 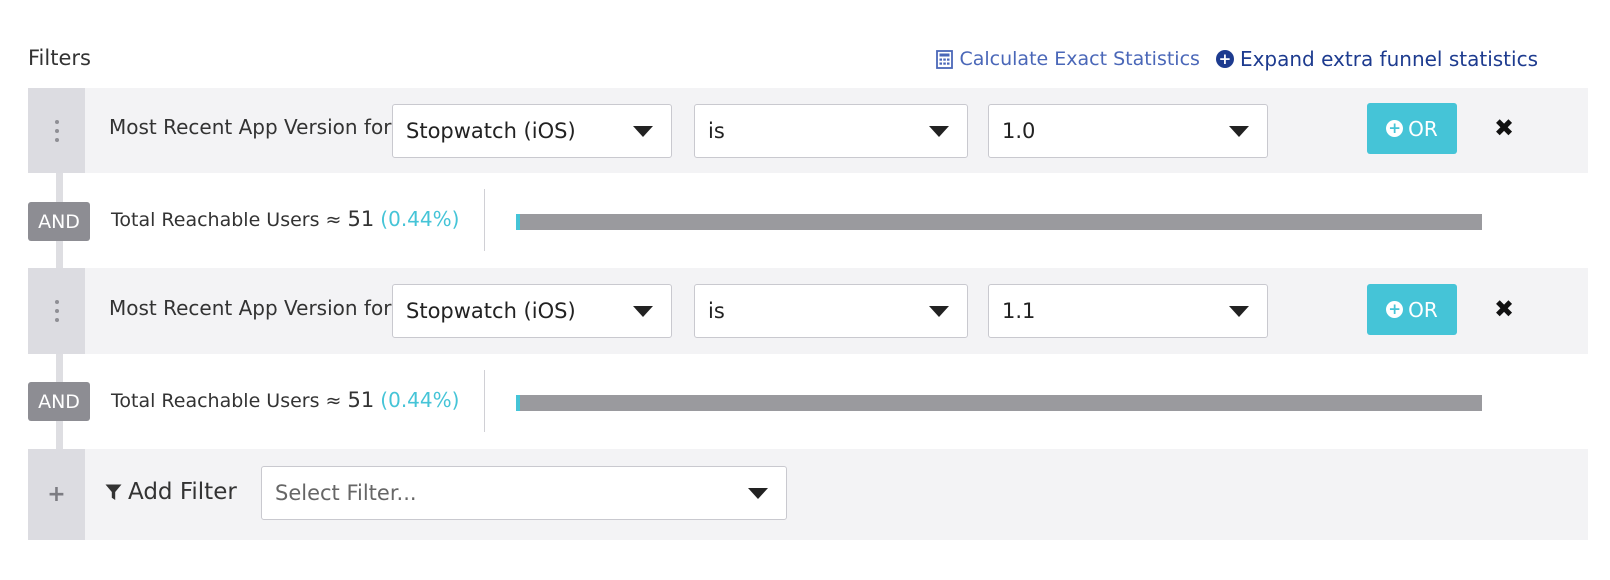 What do you see at coordinates (1128, 311) in the screenshot?
I see `value-select: 1.1` at bounding box center [1128, 311].